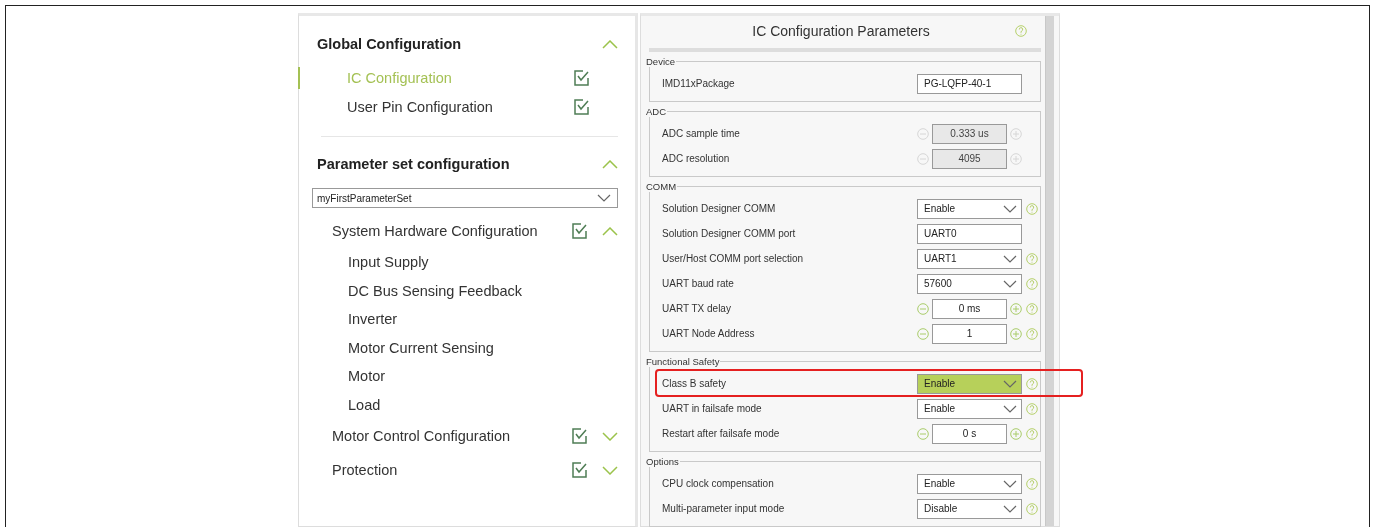  I want to click on nav-subitem: Inverter, so click(373, 319).